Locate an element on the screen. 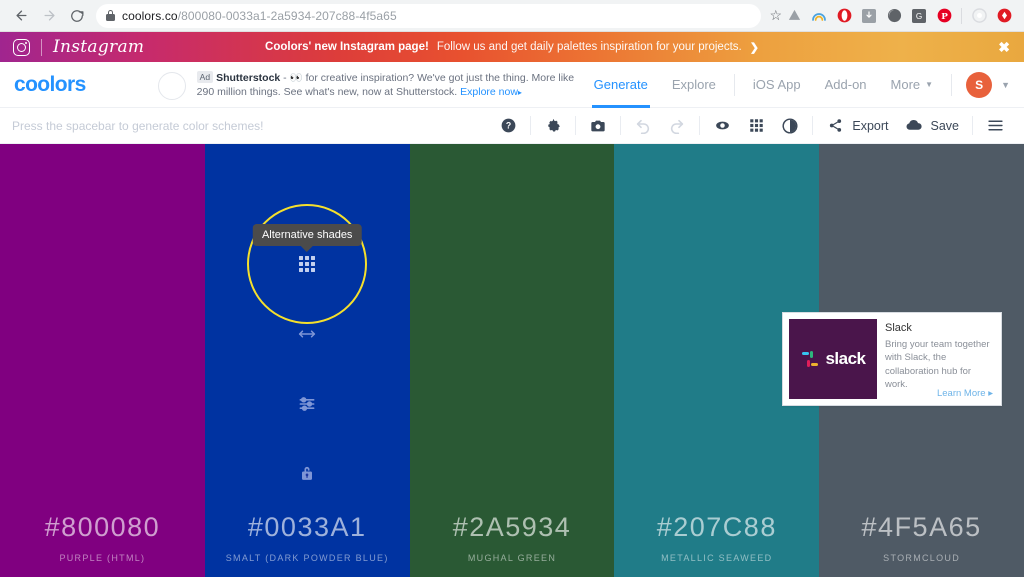  browser-nav-buttons is located at coordinates (49, 16).